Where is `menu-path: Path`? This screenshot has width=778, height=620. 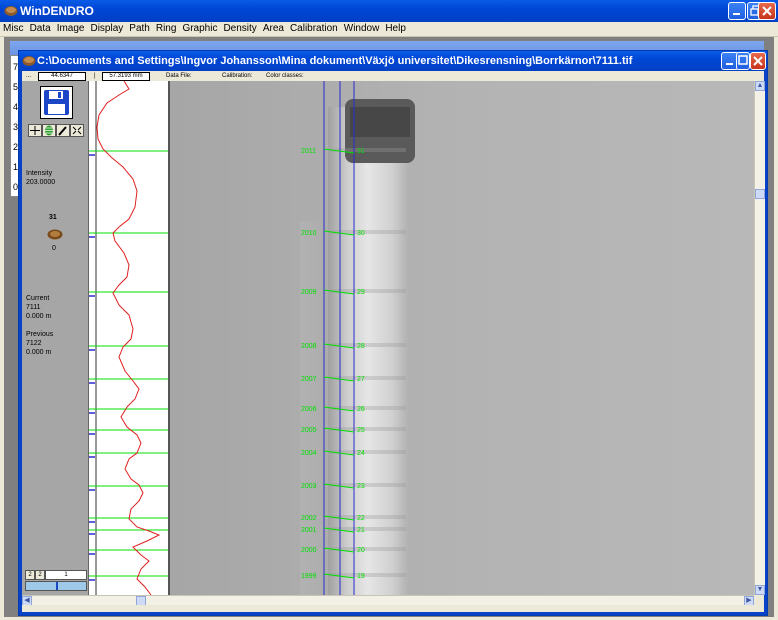 menu-path: Path is located at coordinates (139, 28).